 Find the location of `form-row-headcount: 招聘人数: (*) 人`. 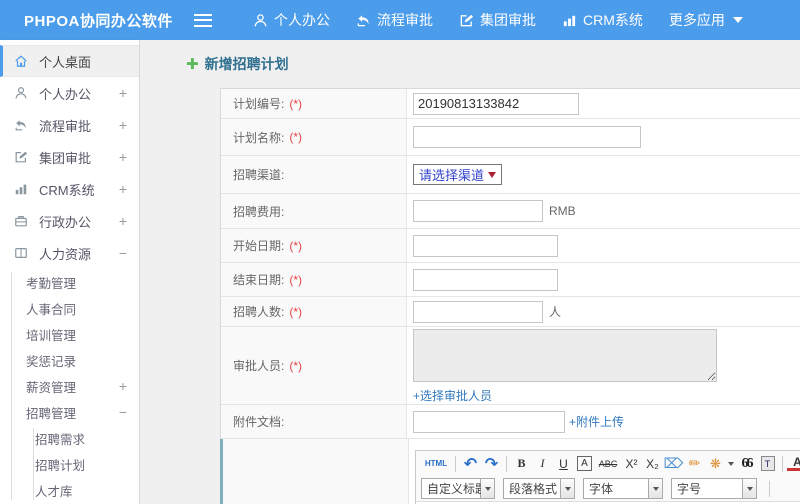

form-row-headcount: 招聘人数: (*) 人 is located at coordinates (510, 312).